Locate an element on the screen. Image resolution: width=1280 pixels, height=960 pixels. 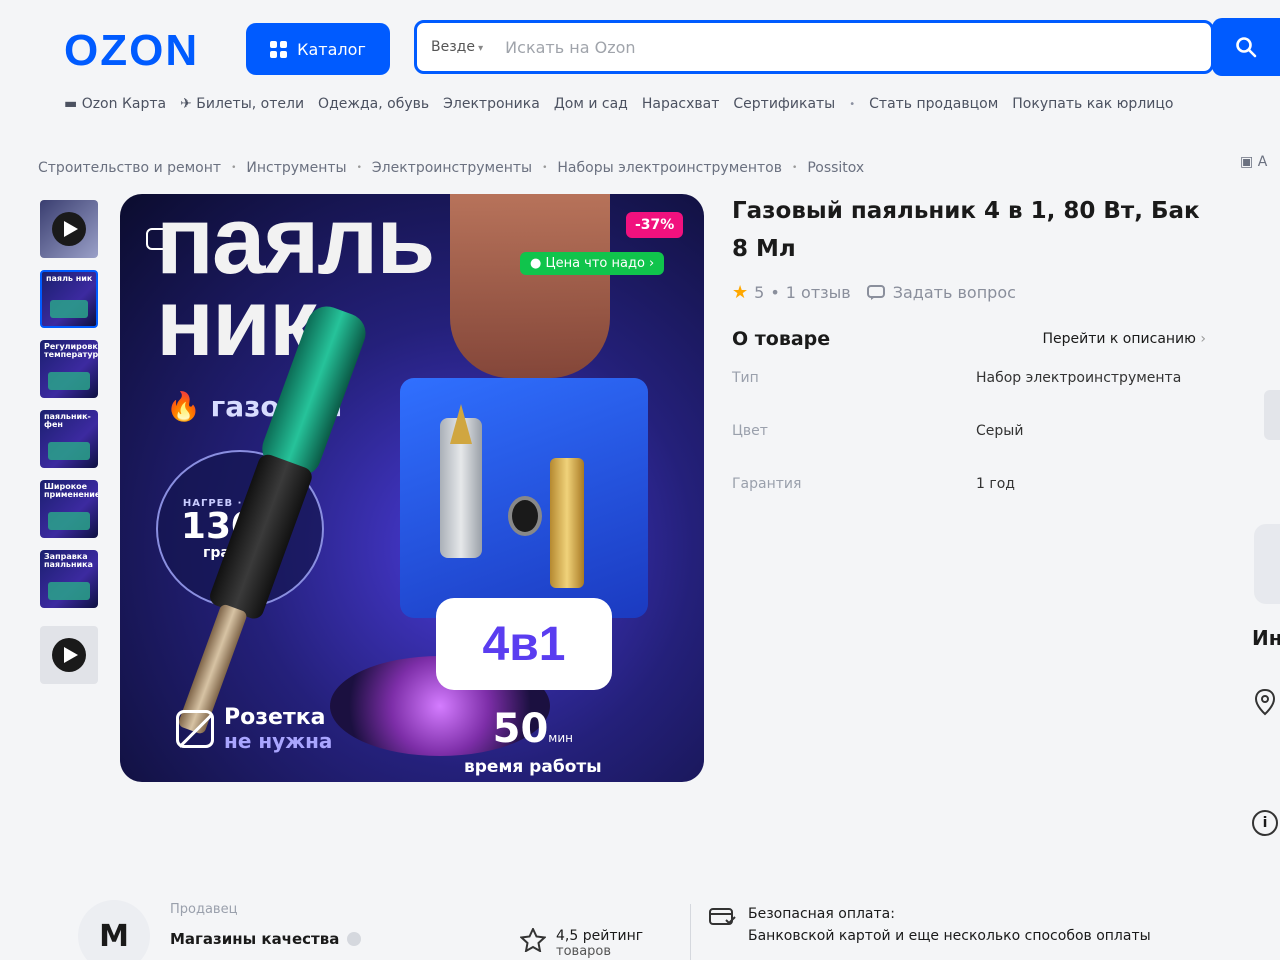
info-icon: i is located at coordinates (1265, 823).